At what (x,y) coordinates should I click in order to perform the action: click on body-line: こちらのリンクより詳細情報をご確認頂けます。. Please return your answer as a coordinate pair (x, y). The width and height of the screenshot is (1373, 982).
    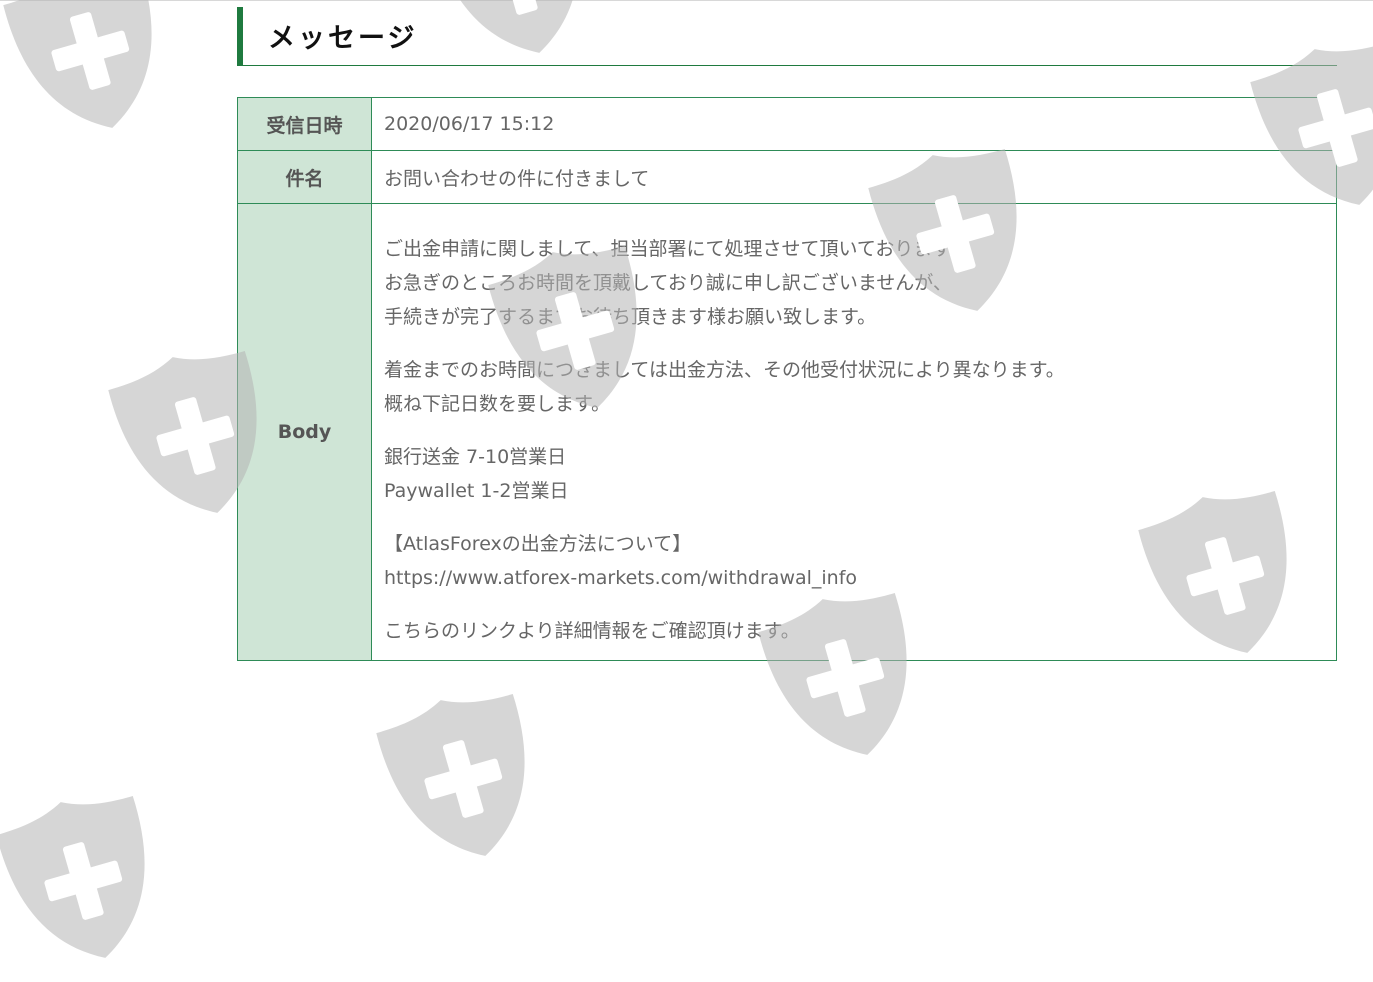
    Looking at the image, I should click on (592, 631).